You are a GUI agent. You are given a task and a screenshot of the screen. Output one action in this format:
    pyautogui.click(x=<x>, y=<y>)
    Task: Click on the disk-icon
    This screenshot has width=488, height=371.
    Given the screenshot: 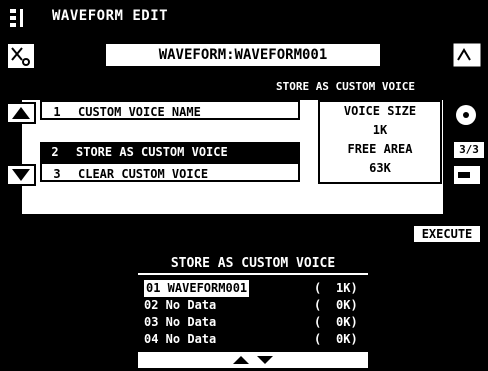 What is the action you would take?
    pyautogui.click(x=469, y=115)
    